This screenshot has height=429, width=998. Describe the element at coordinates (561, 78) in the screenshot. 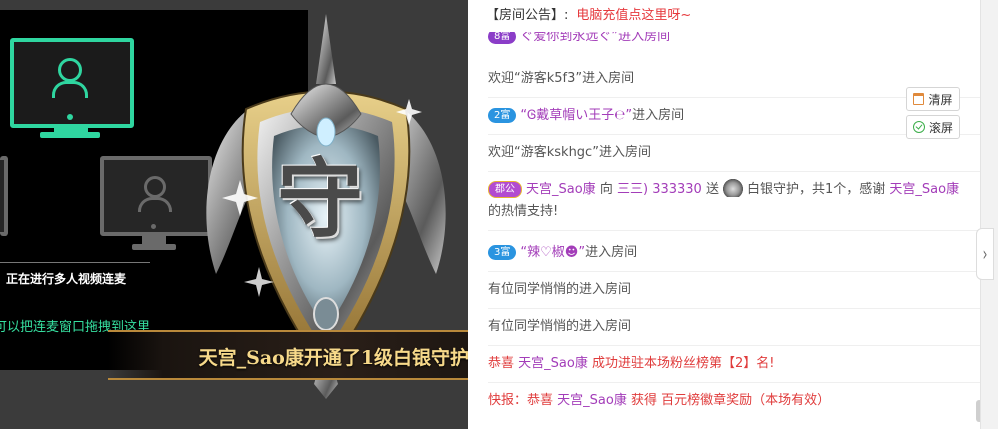

I see `chat-text: 欢迎“游客k5f3”进入房间` at that location.